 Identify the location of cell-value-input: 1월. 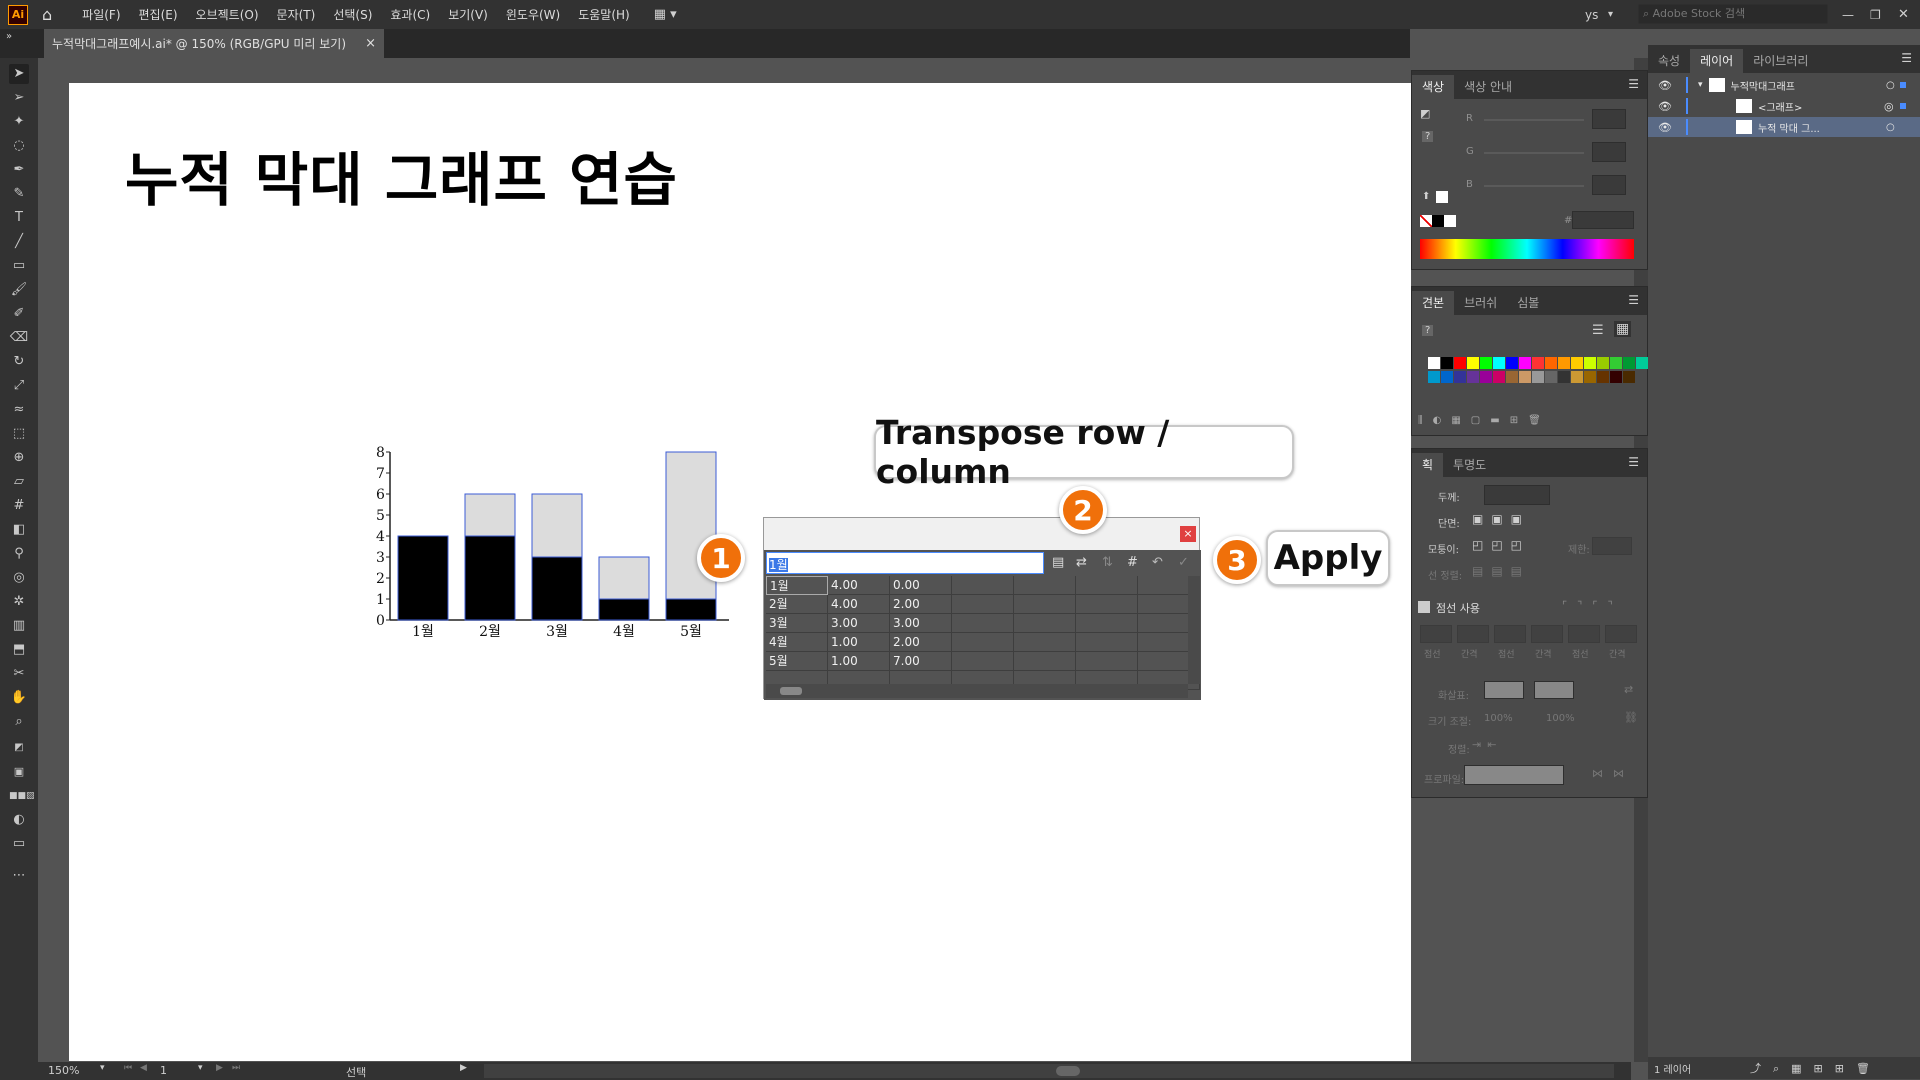
(905, 563).